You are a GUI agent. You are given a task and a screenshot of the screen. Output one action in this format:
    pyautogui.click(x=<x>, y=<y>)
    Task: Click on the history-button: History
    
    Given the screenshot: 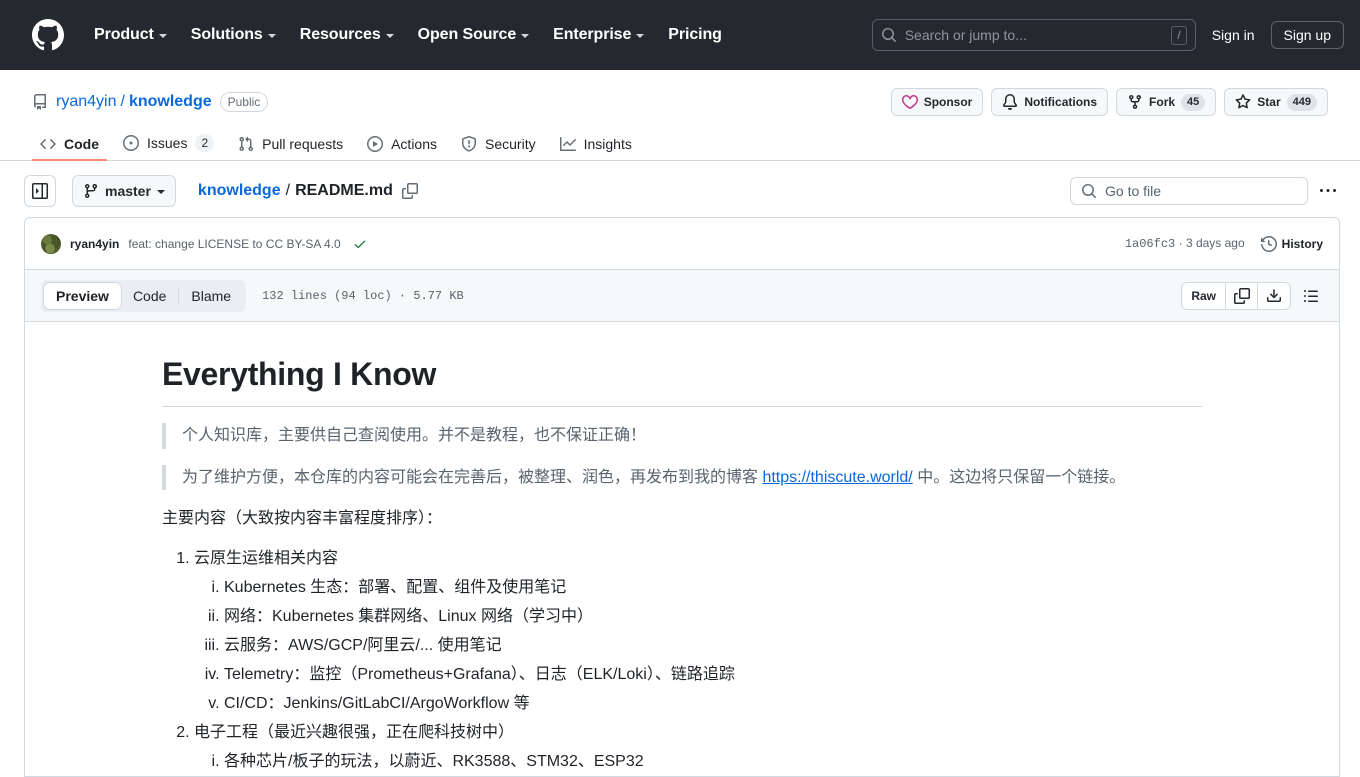 What is the action you would take?
    pyautogui.click(x=1291, y=243)
    